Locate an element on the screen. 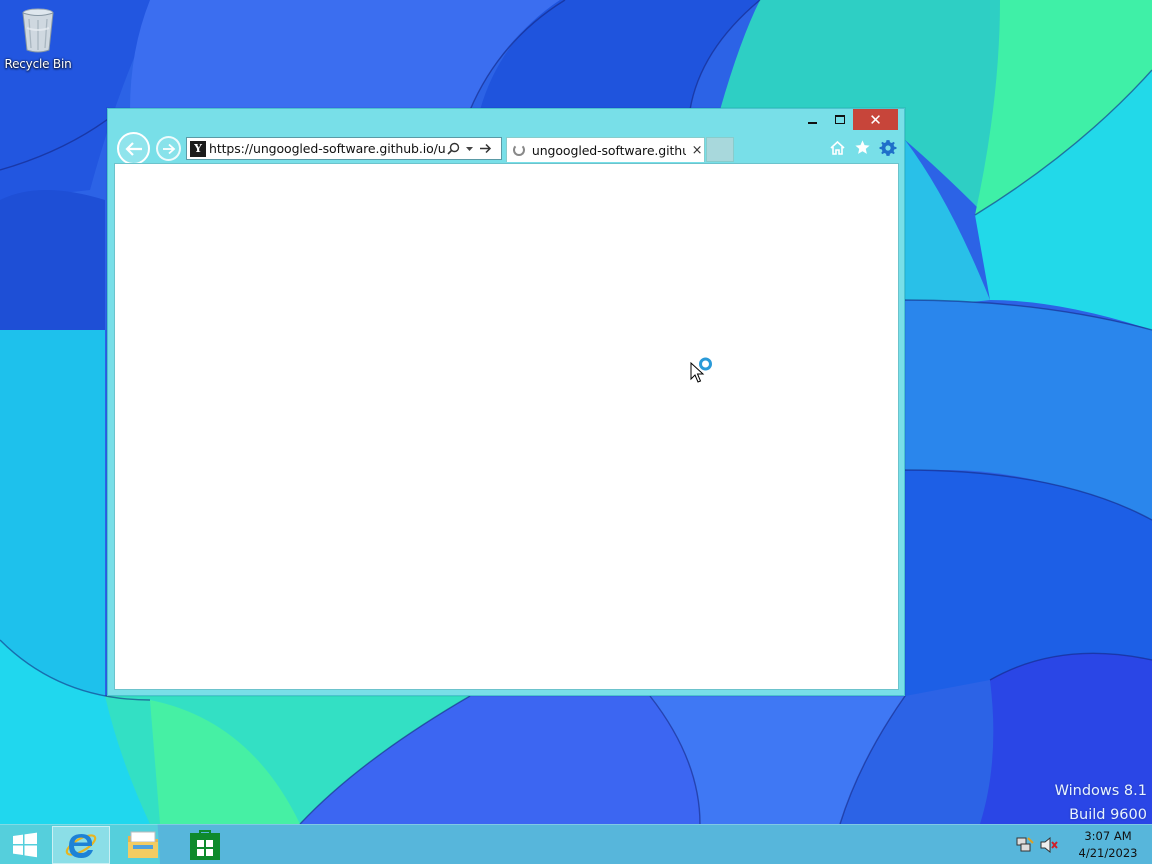  home-icon is located at coordinates (837, 147).